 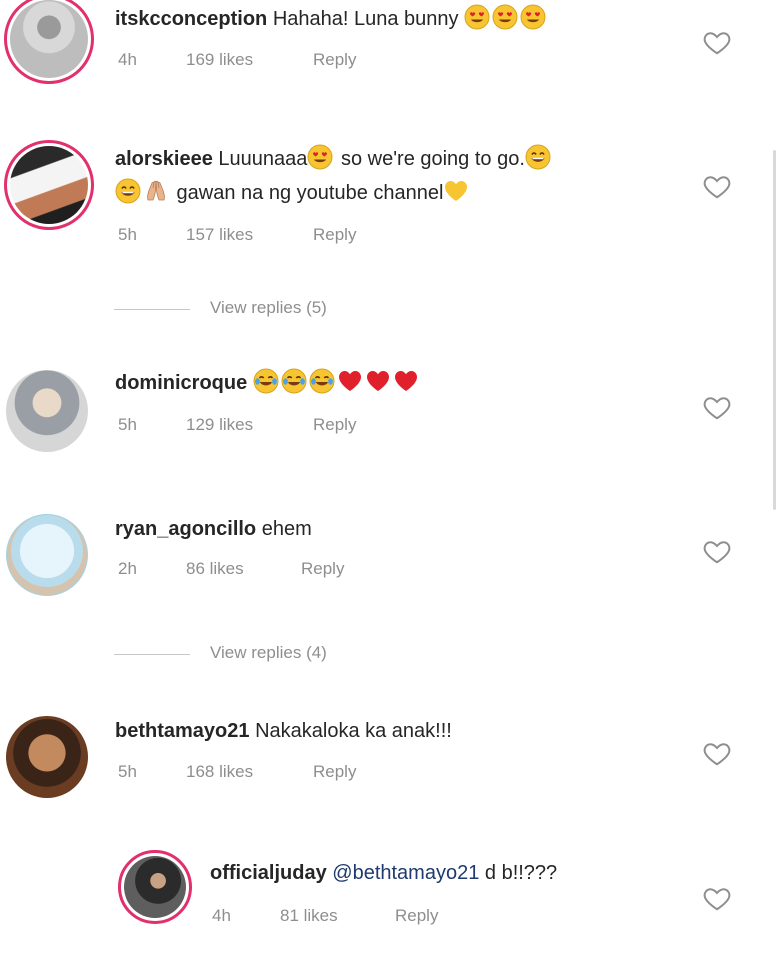 What do you see at coordinates (405, 873) in the screenshot?
I see `mention-link: @bethtamayo21` at bounding box center [405, 873].